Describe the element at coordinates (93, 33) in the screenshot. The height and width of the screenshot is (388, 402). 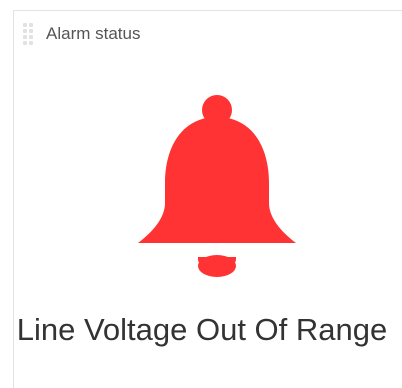
I see `widget-title: Alarm status` at that location.